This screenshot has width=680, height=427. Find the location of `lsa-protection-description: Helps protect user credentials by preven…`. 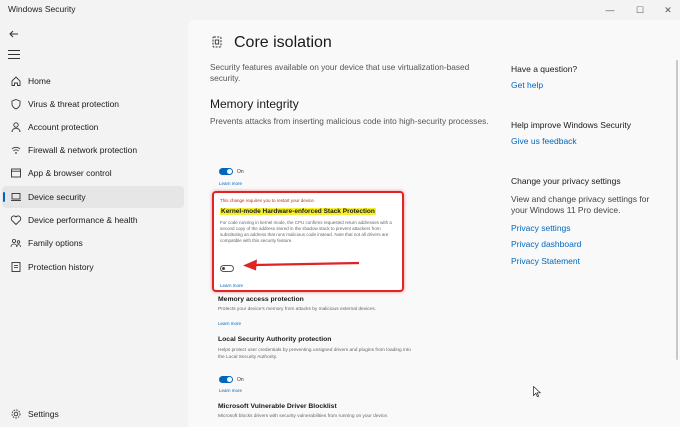

lsa-protection-description: Helps protect user credentials by preven… is located at coordinates (314, 354).